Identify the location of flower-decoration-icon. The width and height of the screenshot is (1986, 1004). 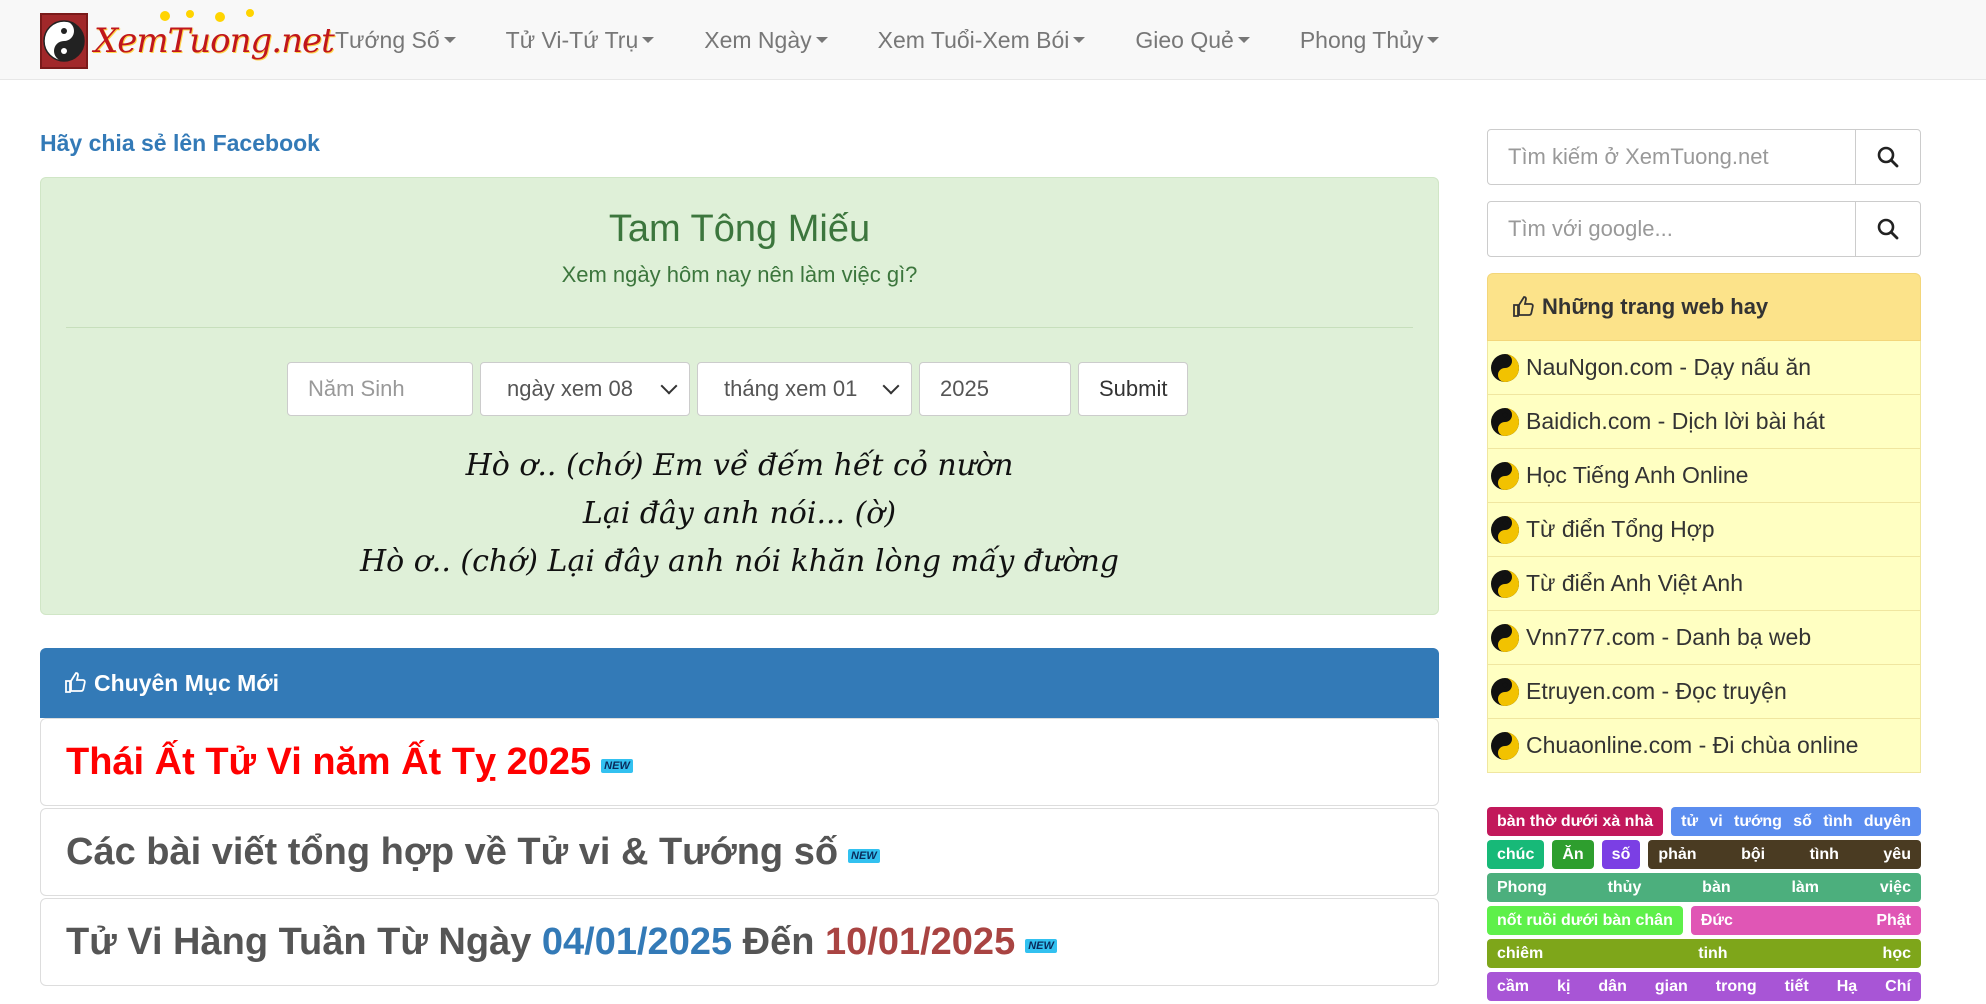
(207, 15).